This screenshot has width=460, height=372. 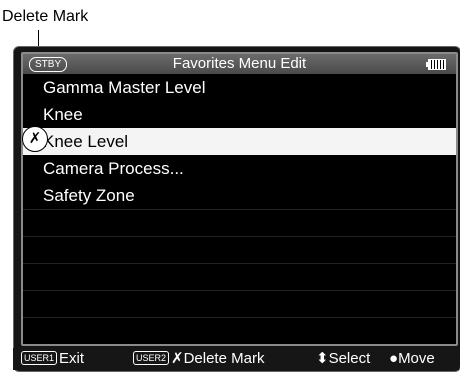 I want to click on move-control: ●Move, so click(x=412, y=359).